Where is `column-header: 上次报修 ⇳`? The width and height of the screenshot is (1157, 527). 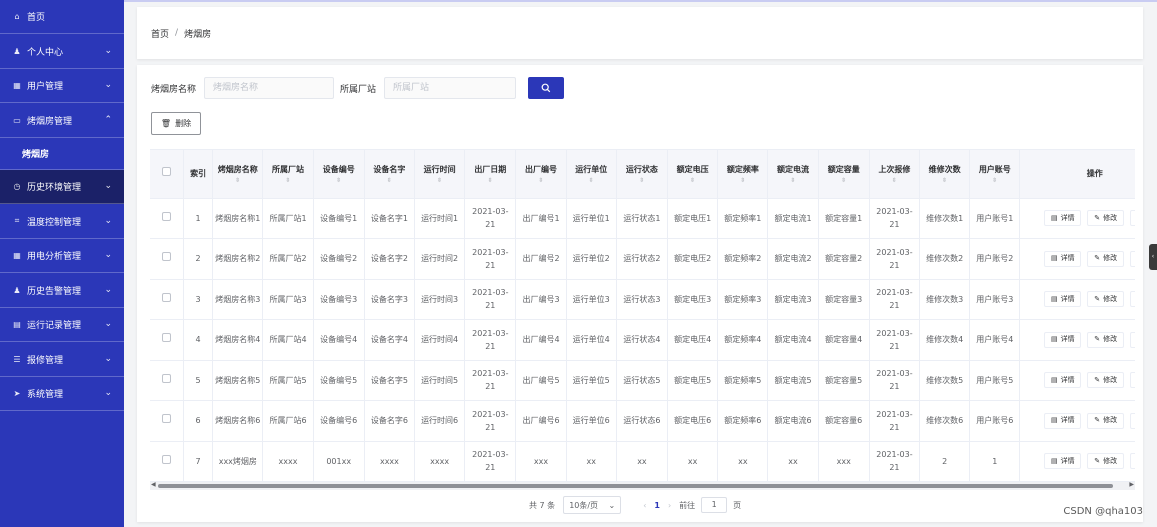 column-header: 上次报修 ⇳ is located at coordinates (895, 174).